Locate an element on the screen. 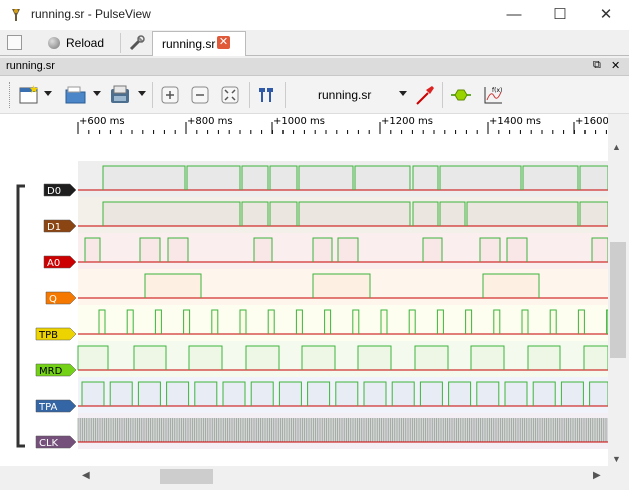  reload-button: Reload is located at coordinates (85, 43).